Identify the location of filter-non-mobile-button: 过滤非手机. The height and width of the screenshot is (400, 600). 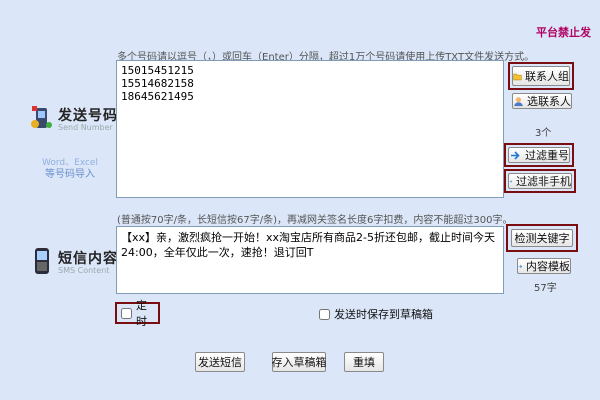
(540, 181).